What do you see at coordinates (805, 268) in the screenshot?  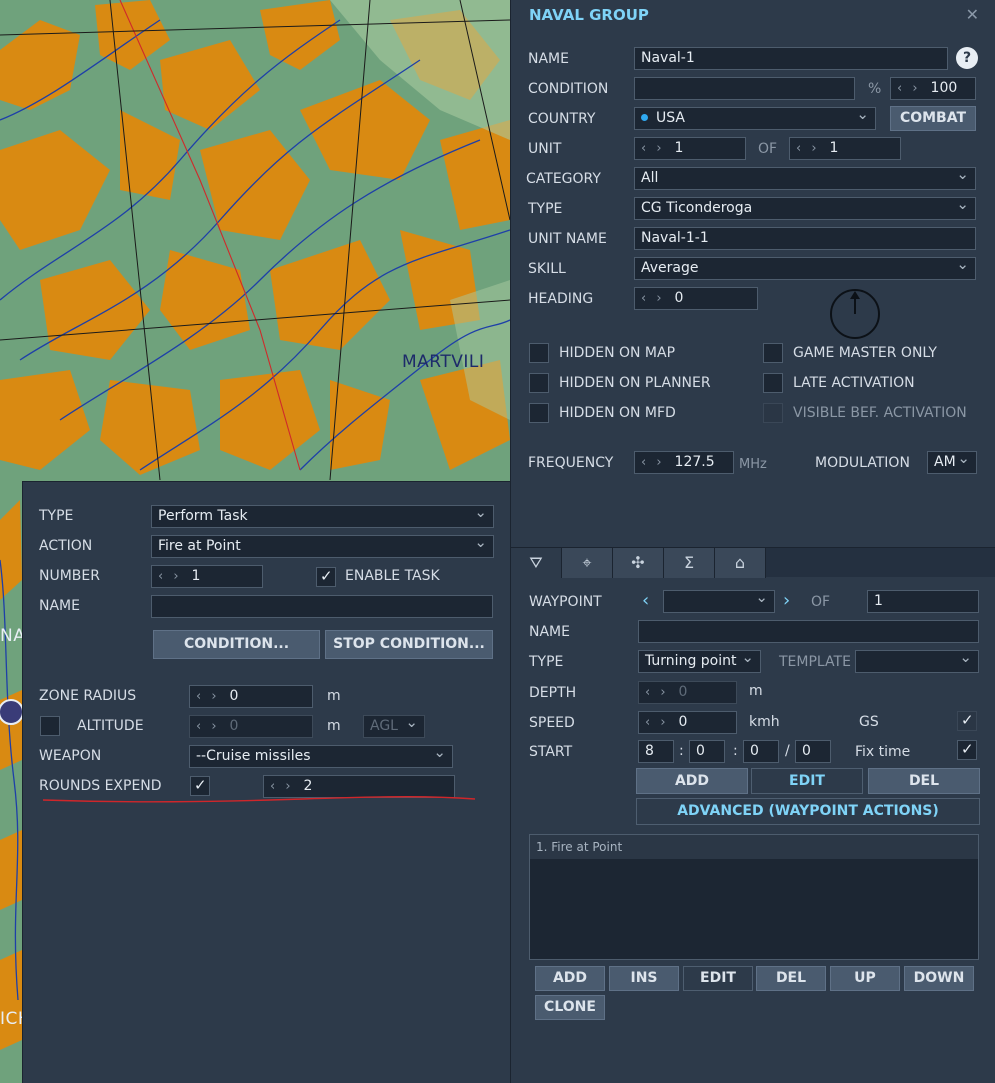 I see `skill-select: Average` at bounding box center [805, 268].